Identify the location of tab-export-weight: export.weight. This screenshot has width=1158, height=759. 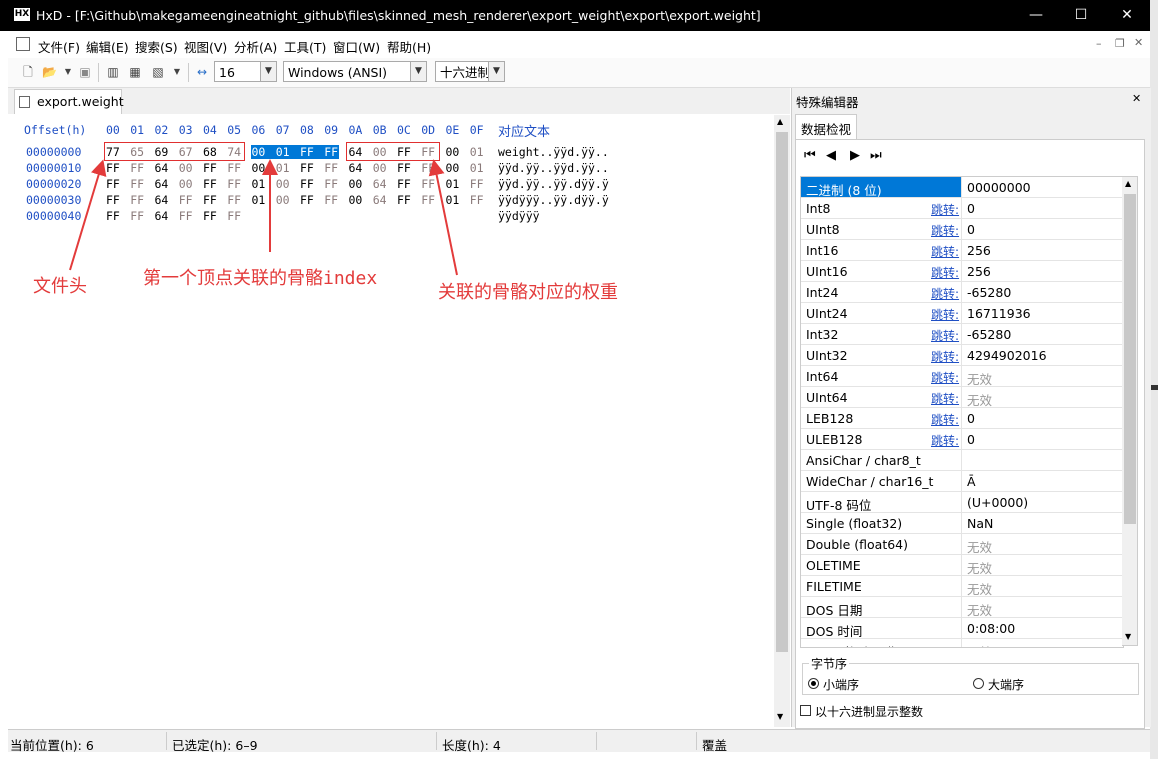
(69, 101).